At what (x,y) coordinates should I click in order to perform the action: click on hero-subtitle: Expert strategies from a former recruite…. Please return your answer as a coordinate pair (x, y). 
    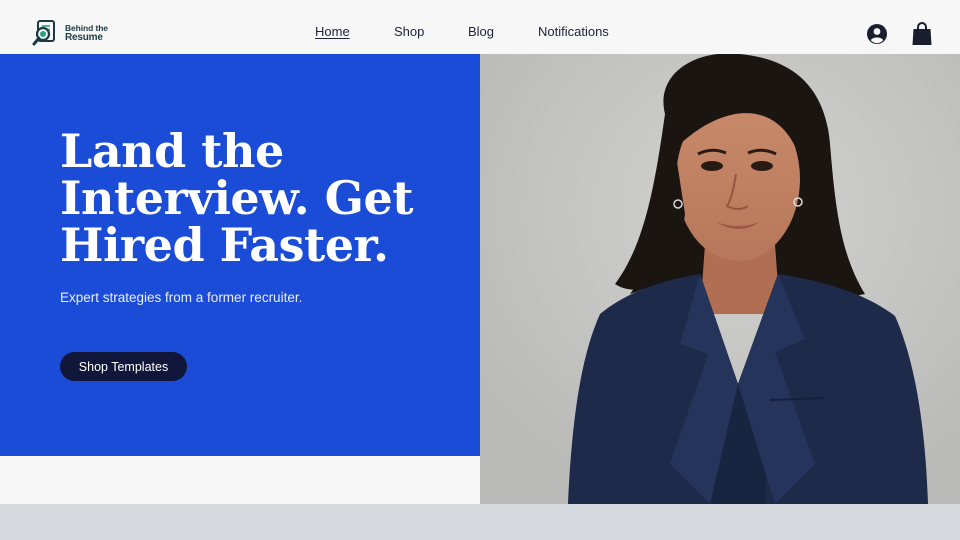
    Looking at the image, I should click on (181, 297).